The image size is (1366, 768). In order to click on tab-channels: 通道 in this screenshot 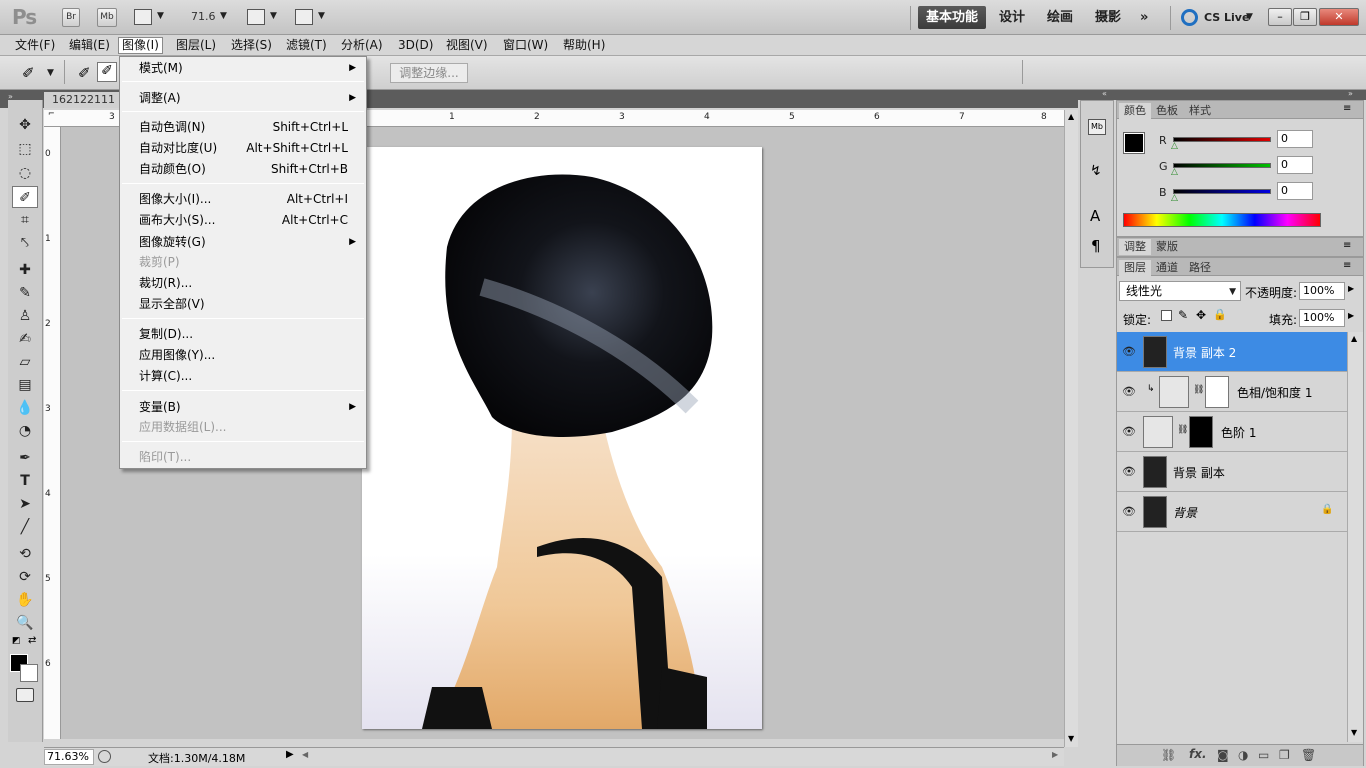, I will do `click(1167, 268)`.